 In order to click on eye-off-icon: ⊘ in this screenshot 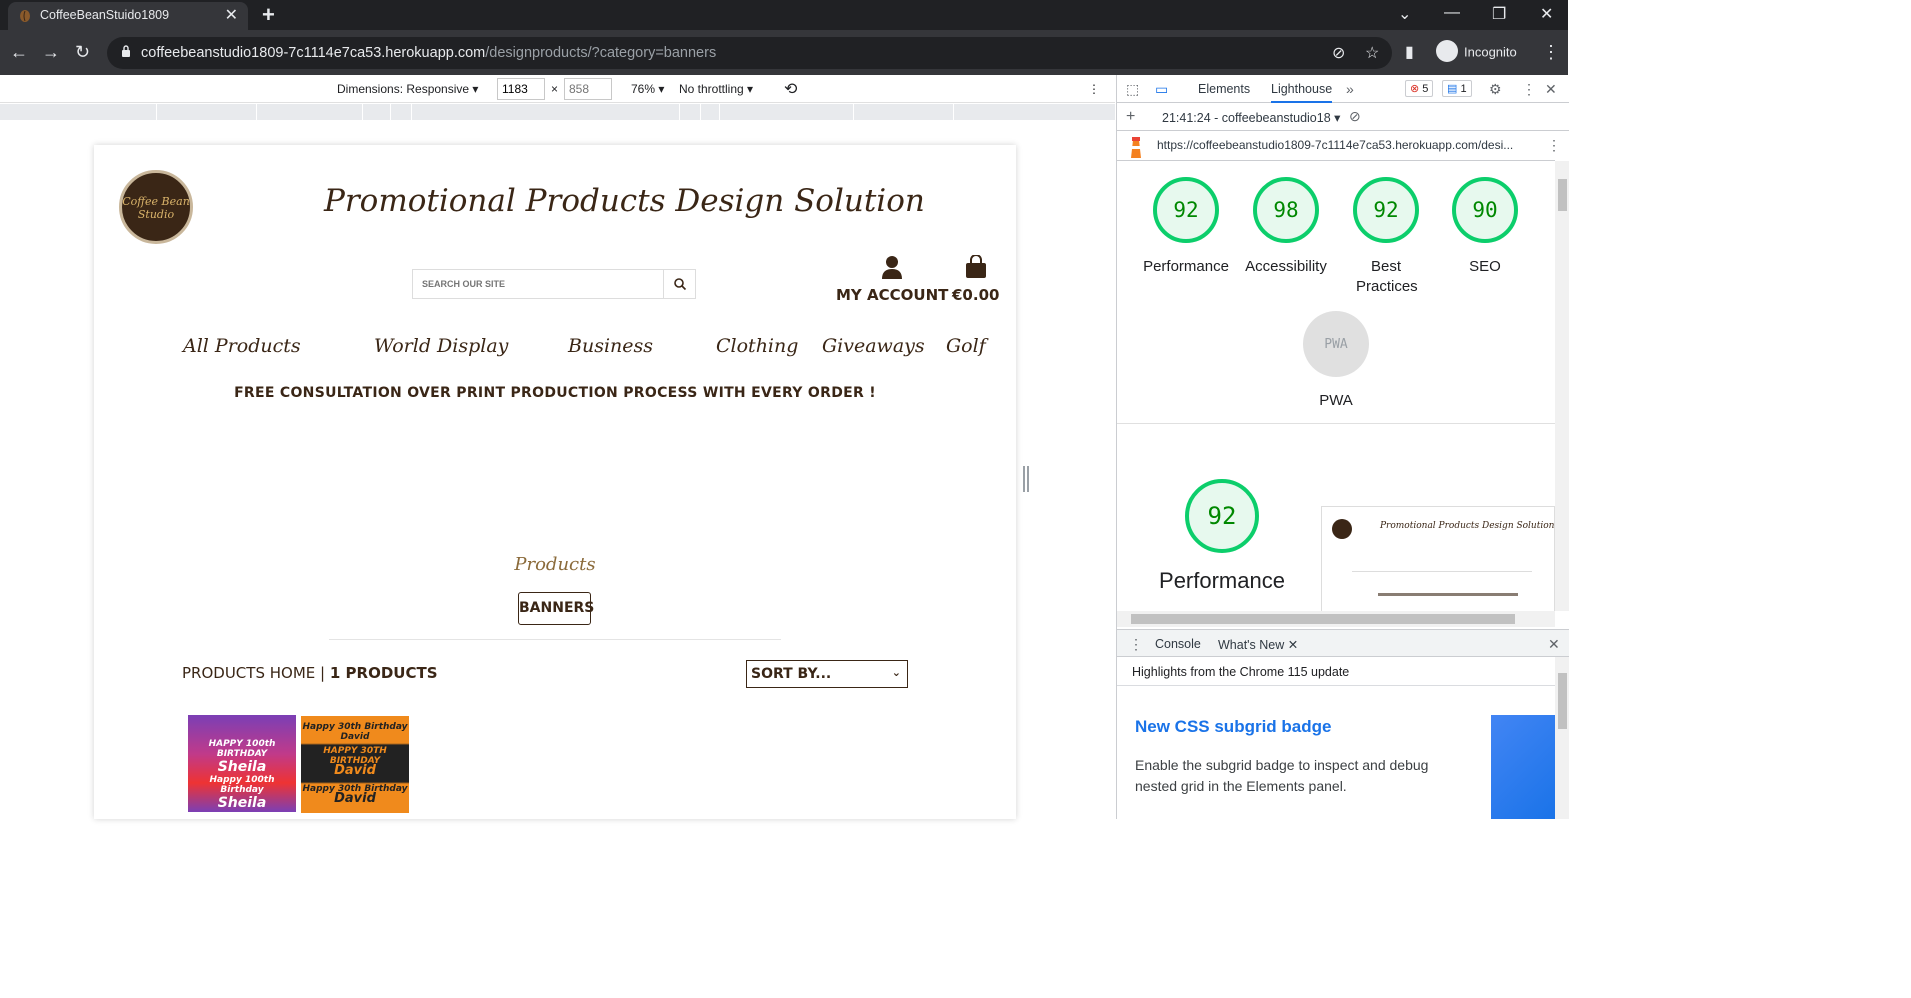, I will do `click(1338, 53)`.